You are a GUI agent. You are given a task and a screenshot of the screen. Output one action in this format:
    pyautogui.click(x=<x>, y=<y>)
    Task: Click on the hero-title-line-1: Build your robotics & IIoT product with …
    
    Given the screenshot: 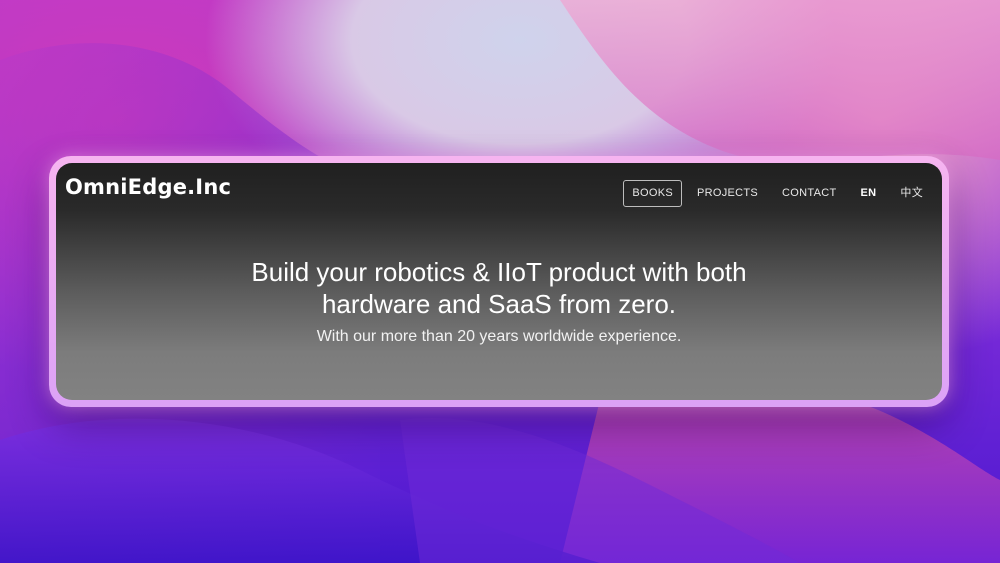 What is the action you would take?
    pyautogui.click(x=499, y=272)
    